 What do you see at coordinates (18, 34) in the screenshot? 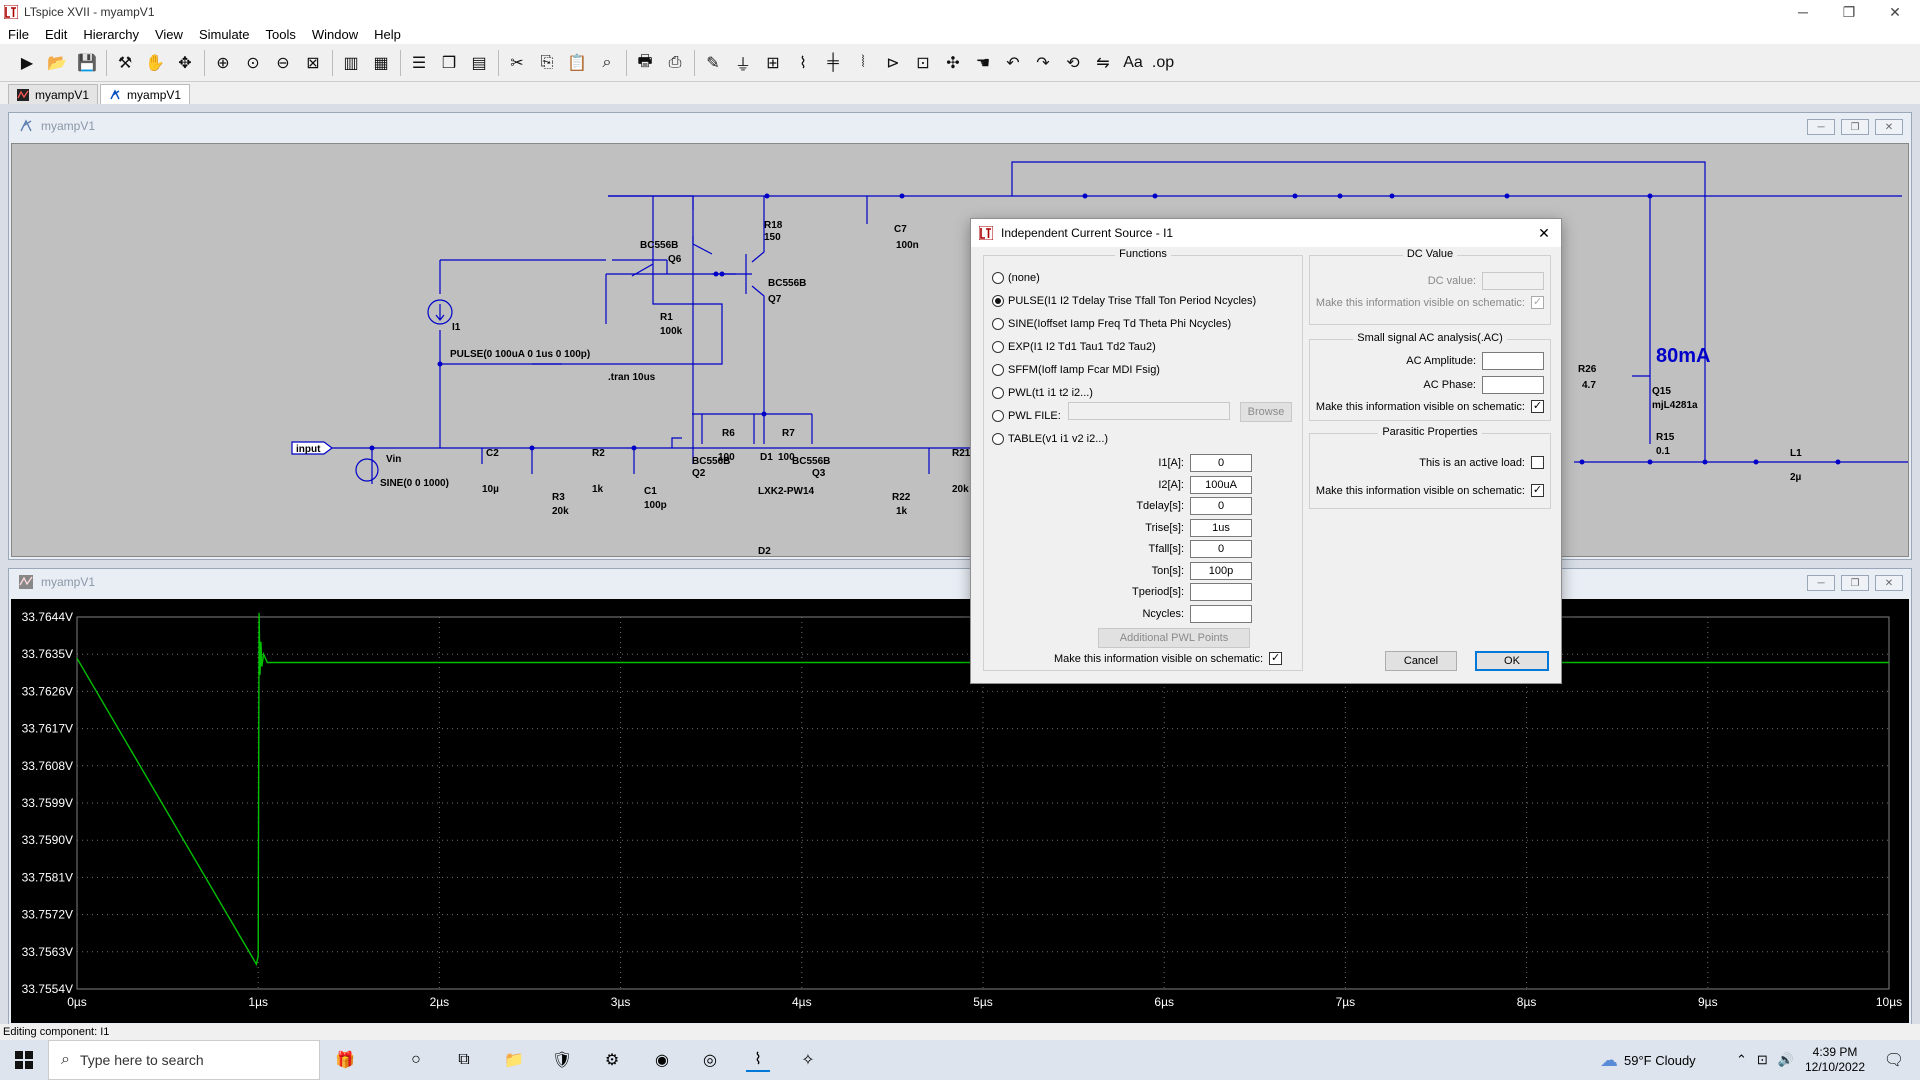
I see `menu-file: File` at bounding box center [18, 34].